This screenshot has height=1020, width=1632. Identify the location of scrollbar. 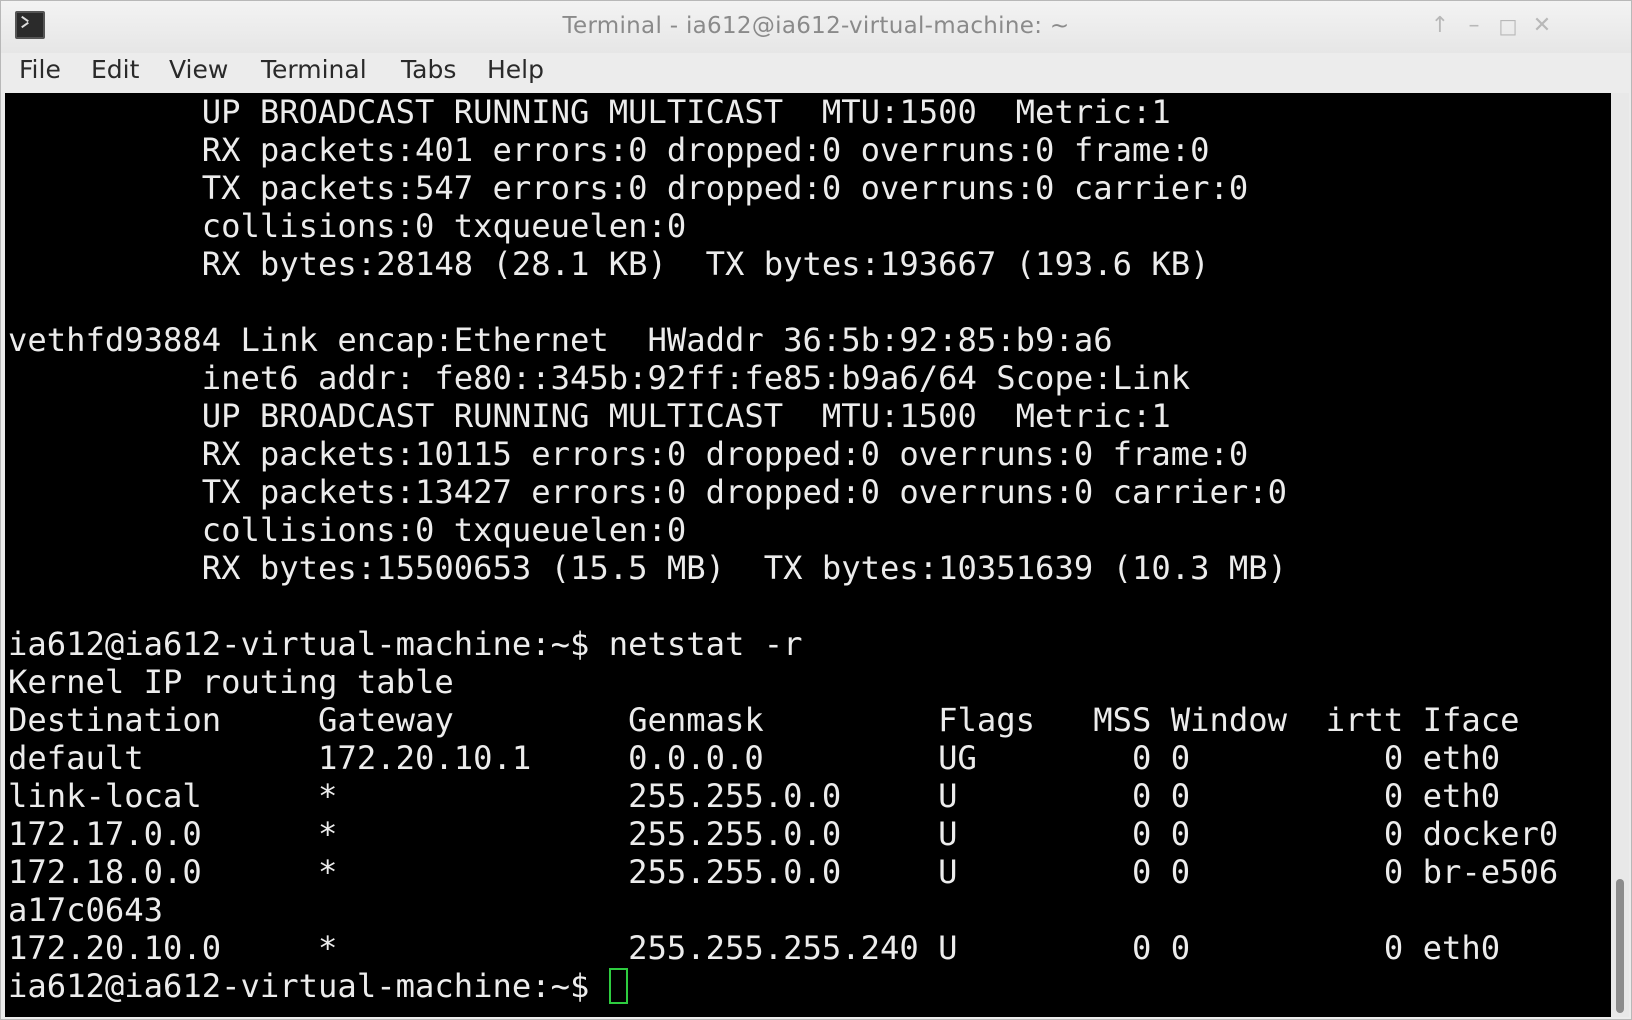
(1620, 555).